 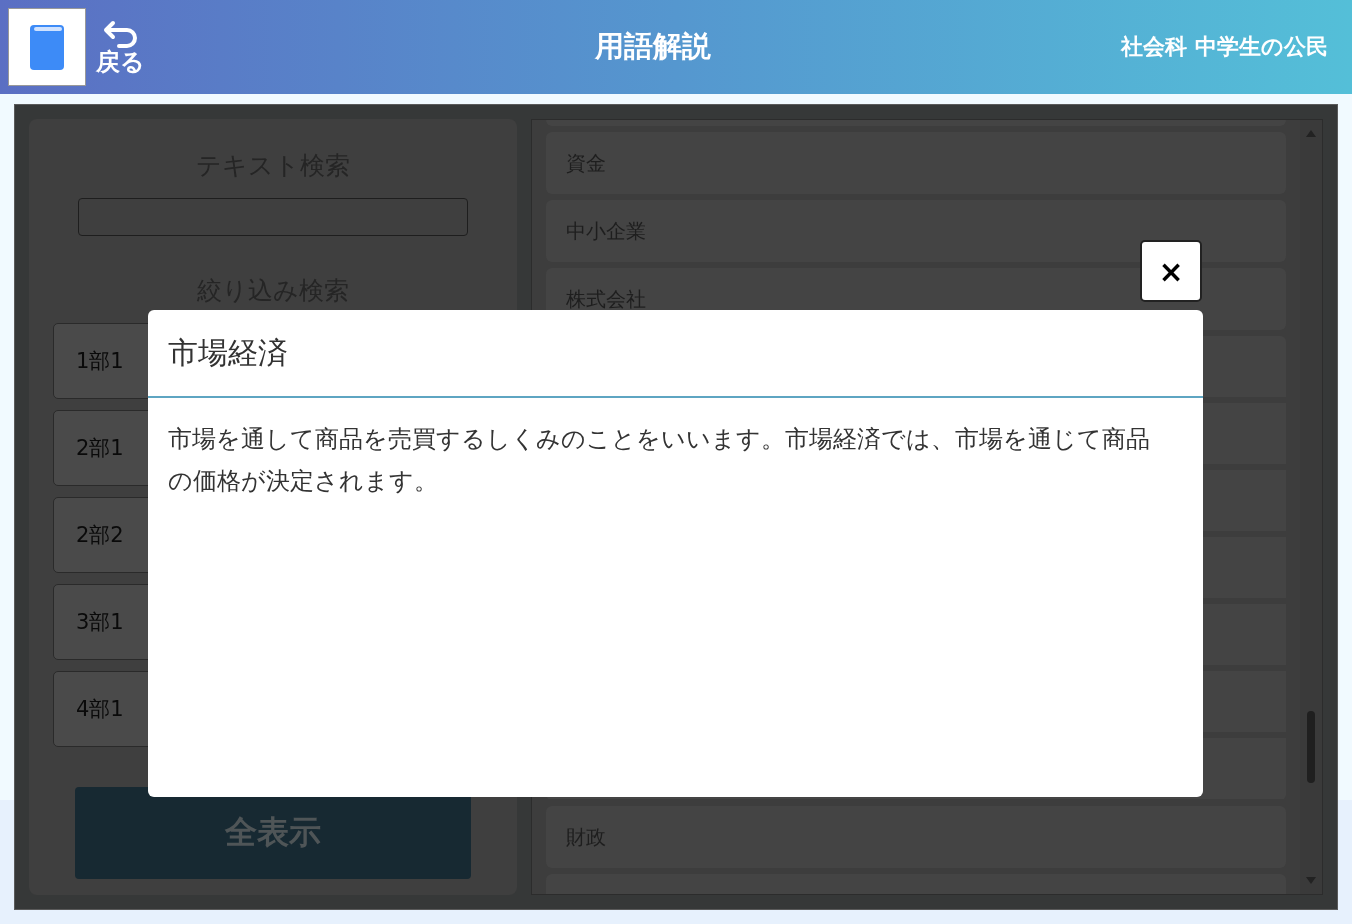 I want to click on search-field, so click(x=273, y=217).